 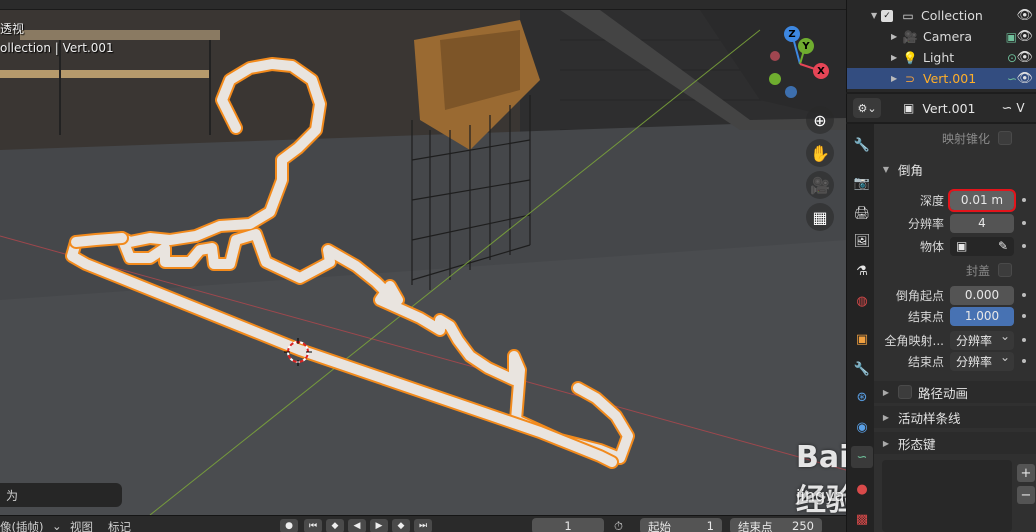 I want to click on outliner-item-camera: ▶ 🎥 Camera ▣ 👁, so click(x=941, y=36).